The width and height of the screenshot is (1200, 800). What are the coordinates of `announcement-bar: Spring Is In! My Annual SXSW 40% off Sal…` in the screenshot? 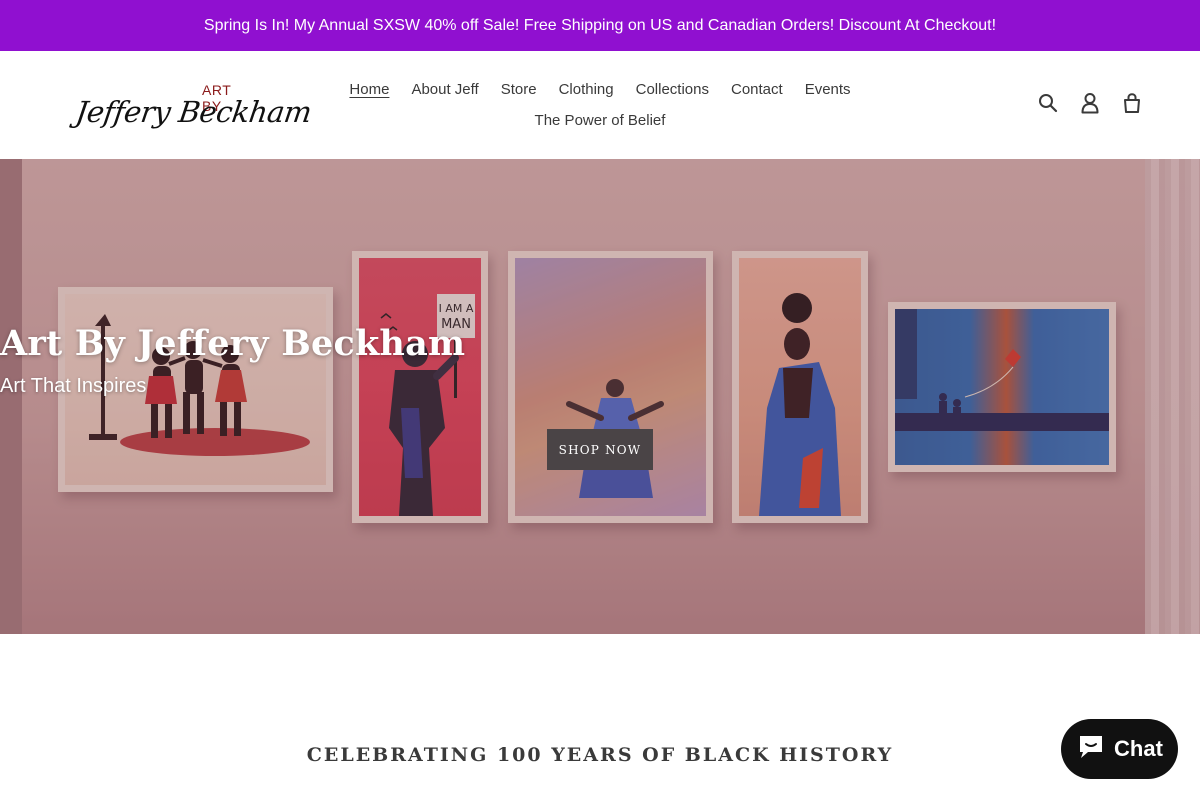 It's located at (600, 25).